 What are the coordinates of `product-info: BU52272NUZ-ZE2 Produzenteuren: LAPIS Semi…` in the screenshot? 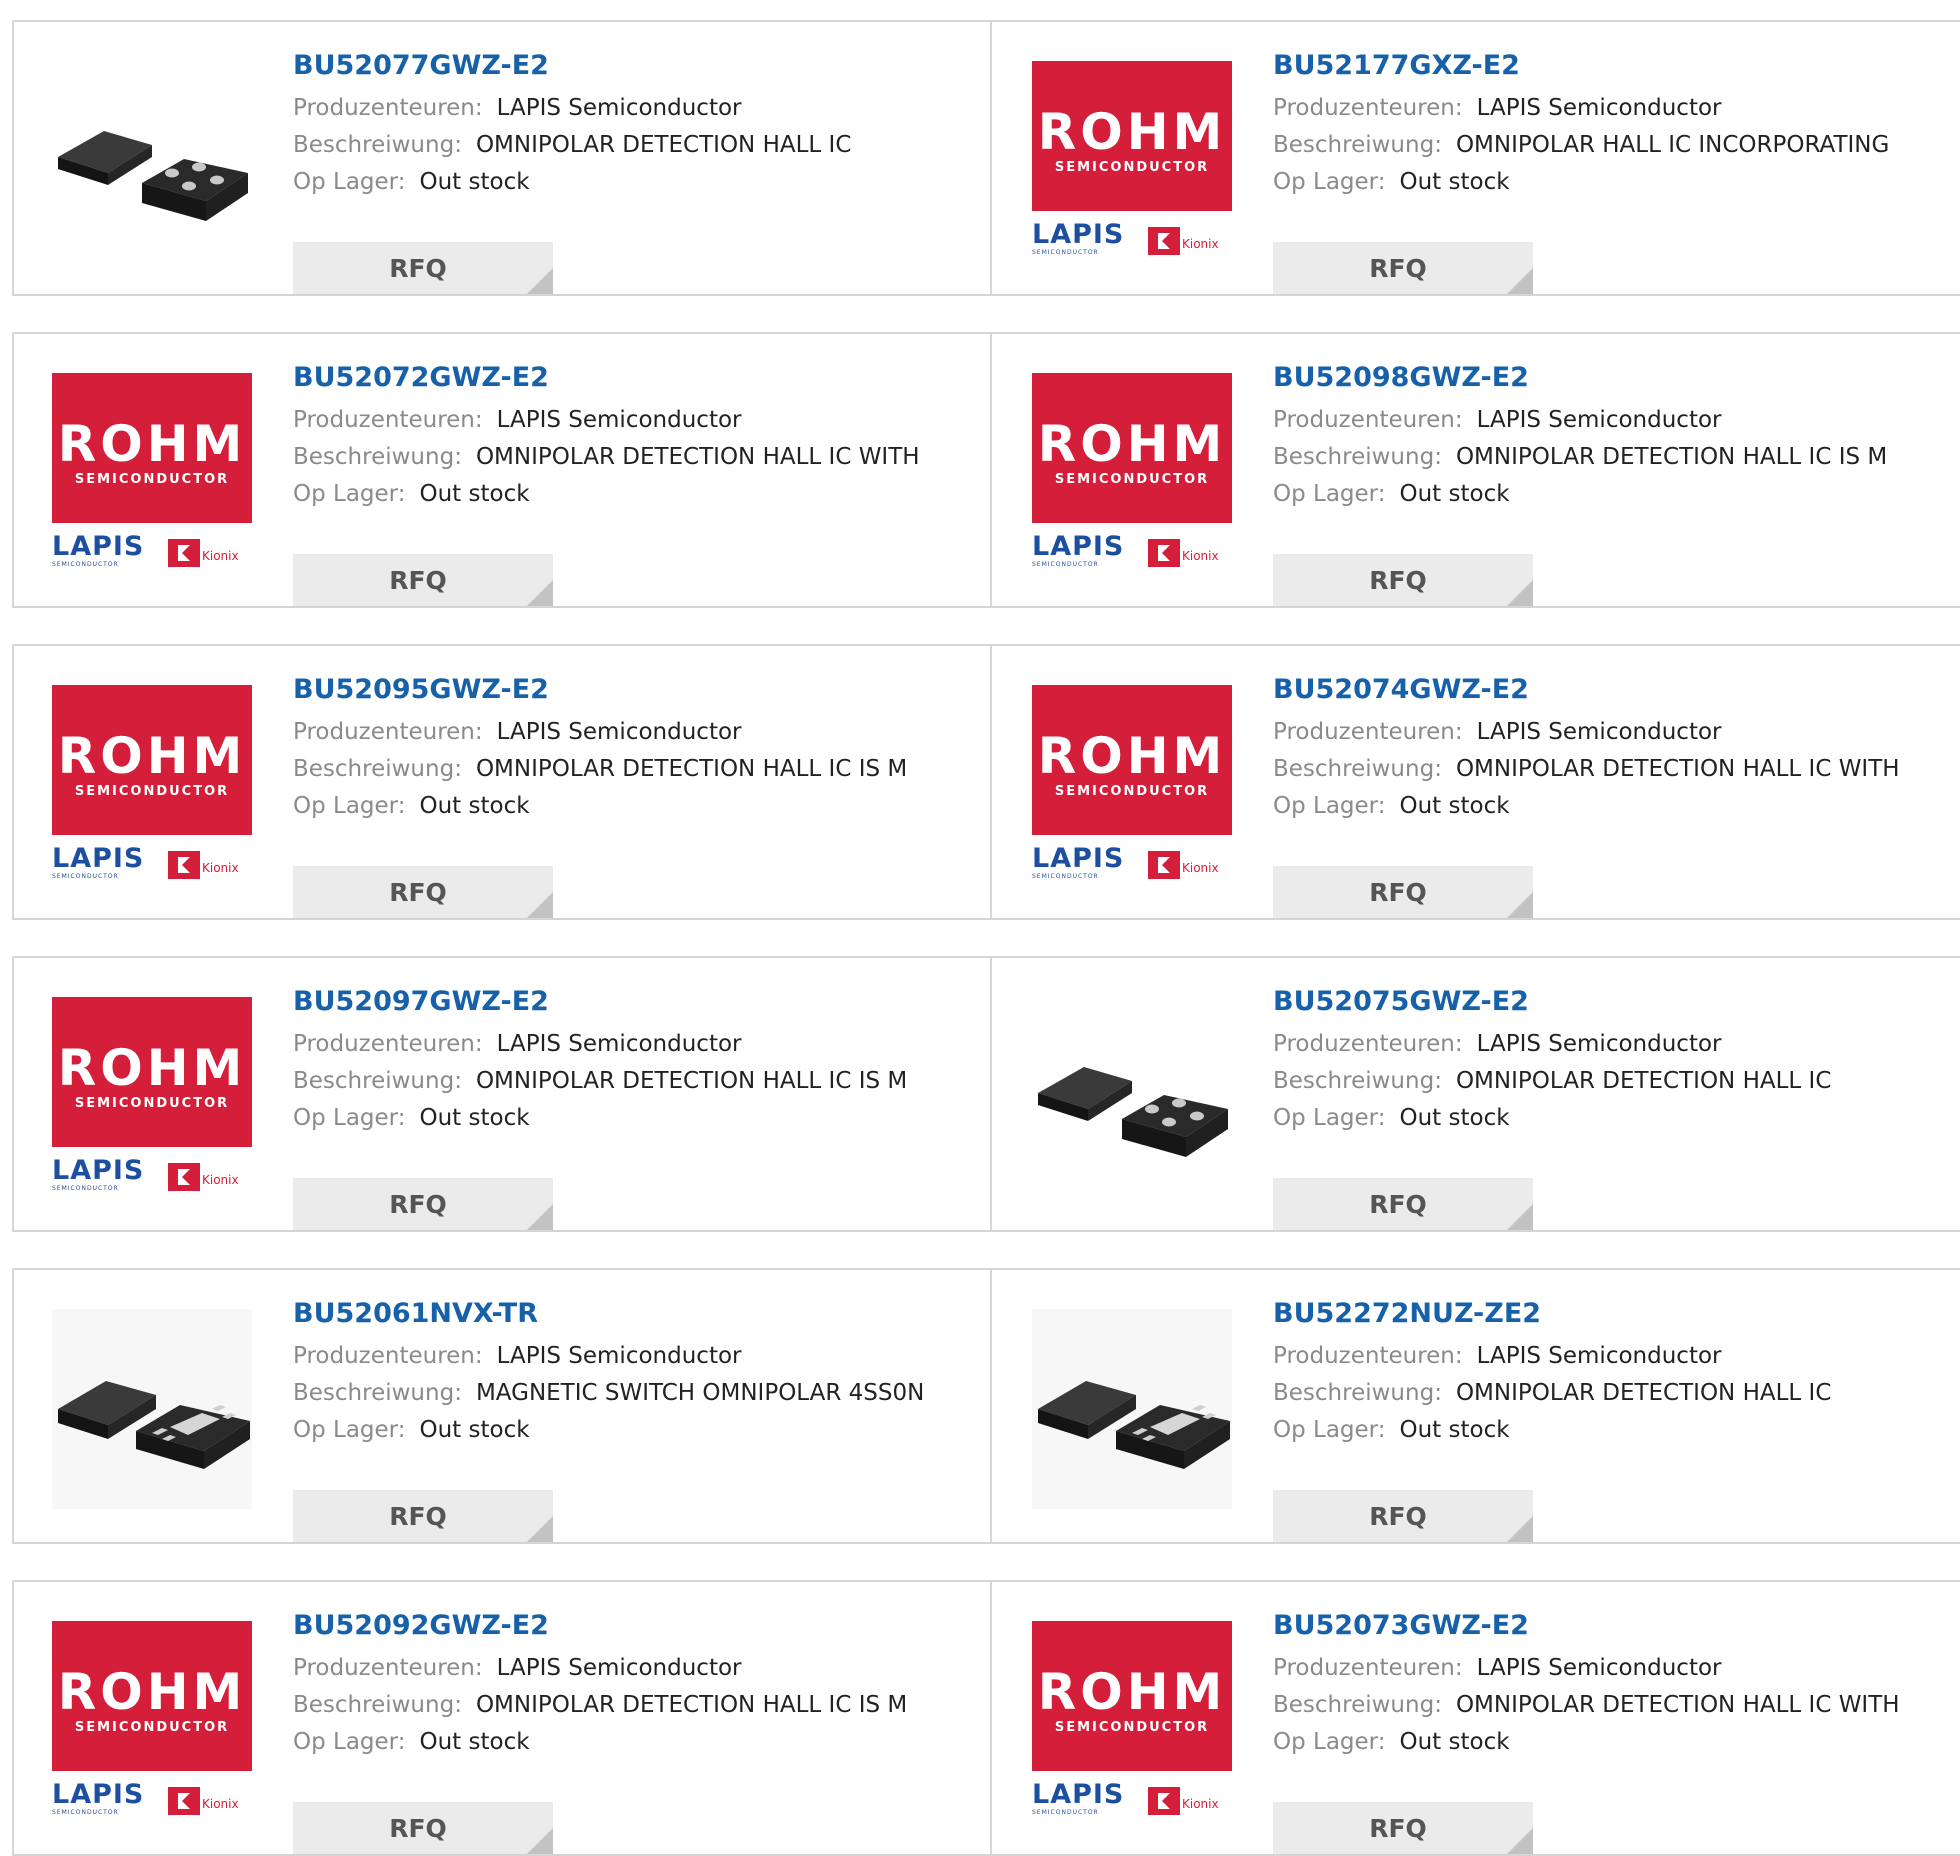 It's located at (1603, 1420).